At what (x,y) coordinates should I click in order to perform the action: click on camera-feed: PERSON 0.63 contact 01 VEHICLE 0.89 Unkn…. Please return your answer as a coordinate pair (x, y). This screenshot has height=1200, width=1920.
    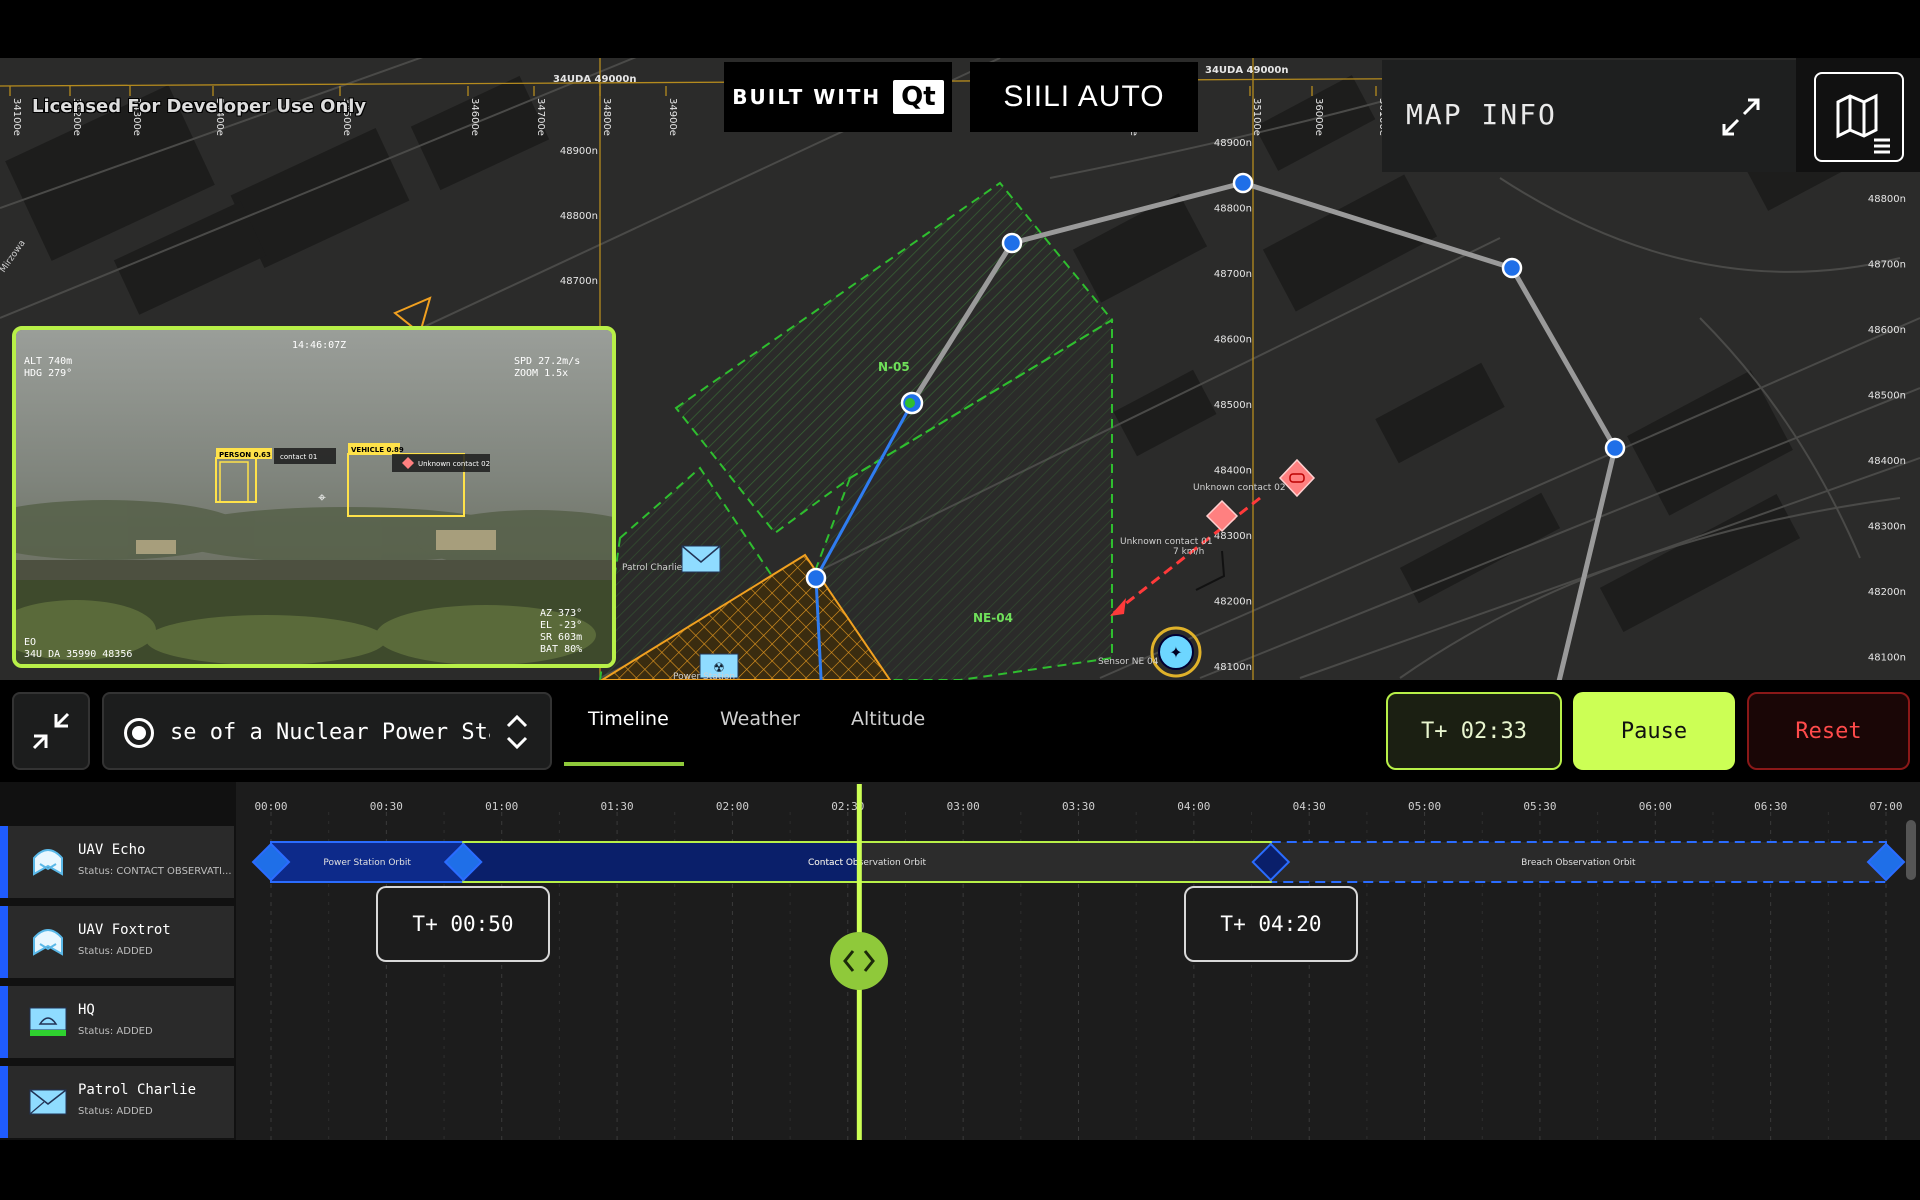
    Looking at the image, I should click on (314, 497).